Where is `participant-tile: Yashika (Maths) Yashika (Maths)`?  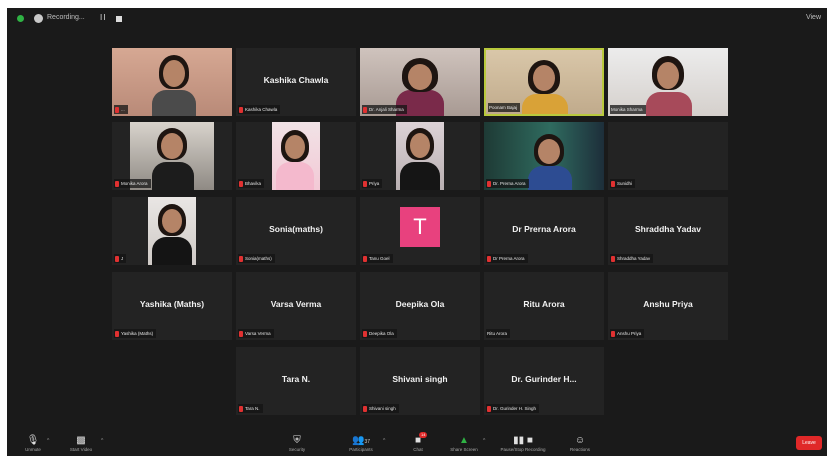
participant-tile: Yashika (Maths) Yashika (Maths) is located at coordinates (172, 306).